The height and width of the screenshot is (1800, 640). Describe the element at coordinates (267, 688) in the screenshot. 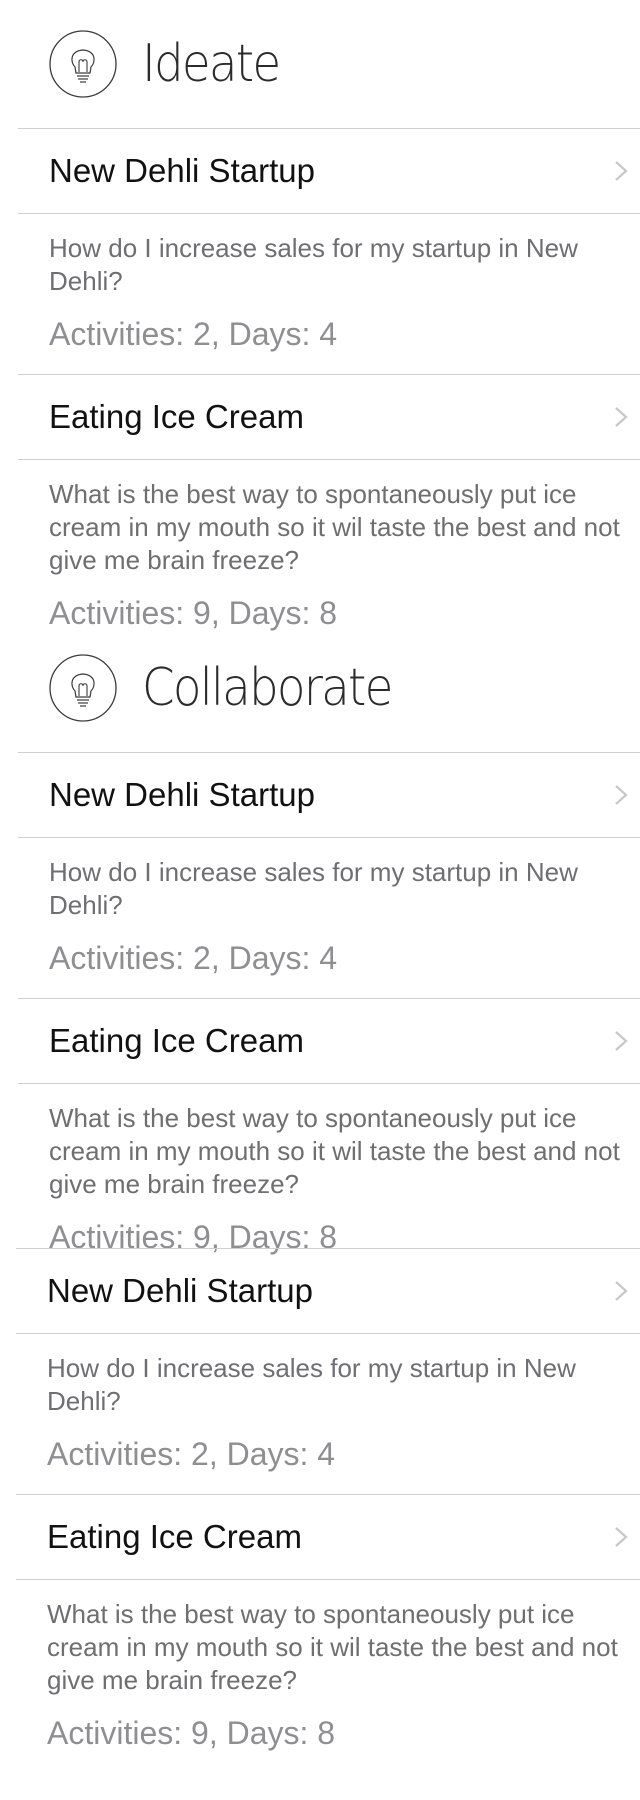

I see `section-title: Collaborate` at that location.